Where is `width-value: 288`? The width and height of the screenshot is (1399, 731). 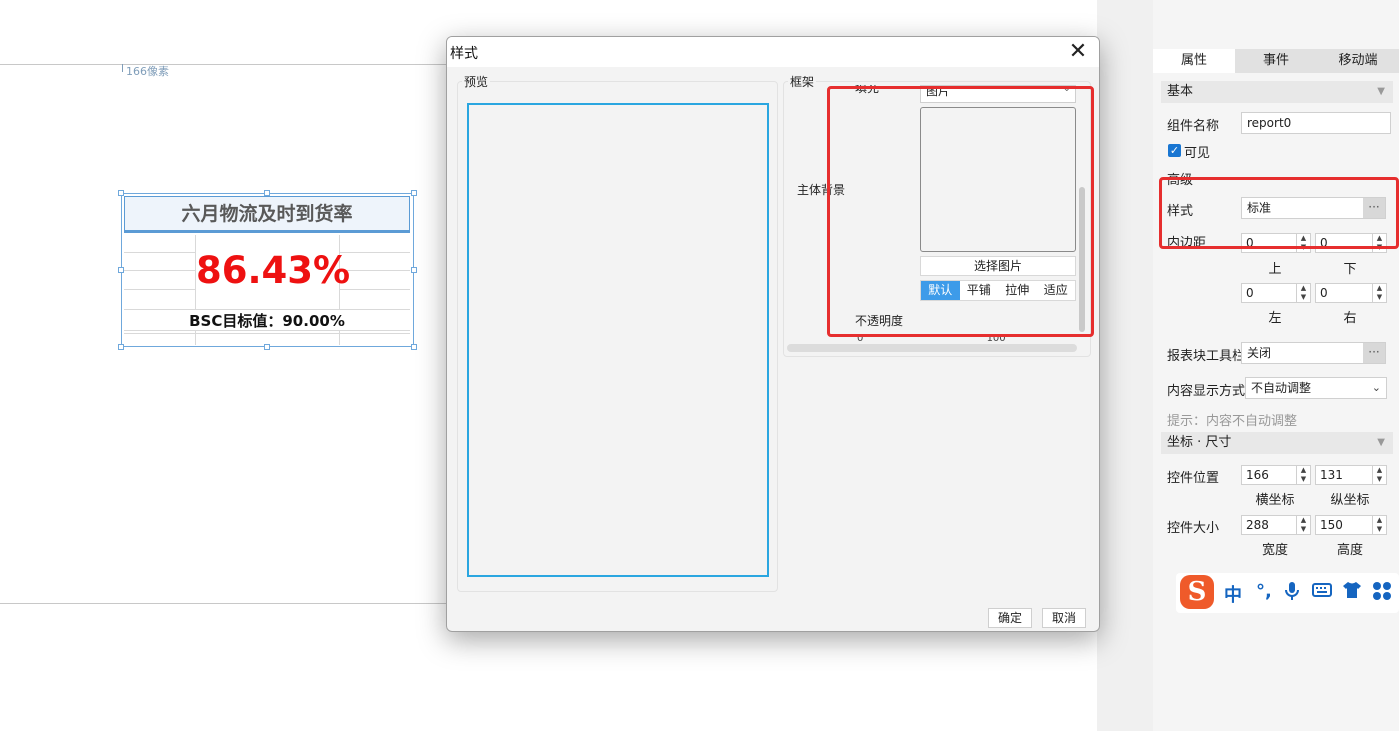 width-value: 288 is located at coordinates (1257, 525).